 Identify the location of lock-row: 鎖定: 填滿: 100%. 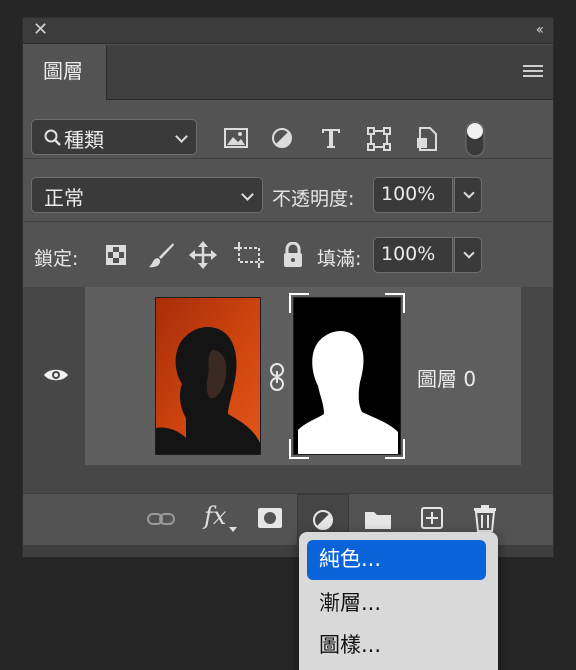
(288, 255).